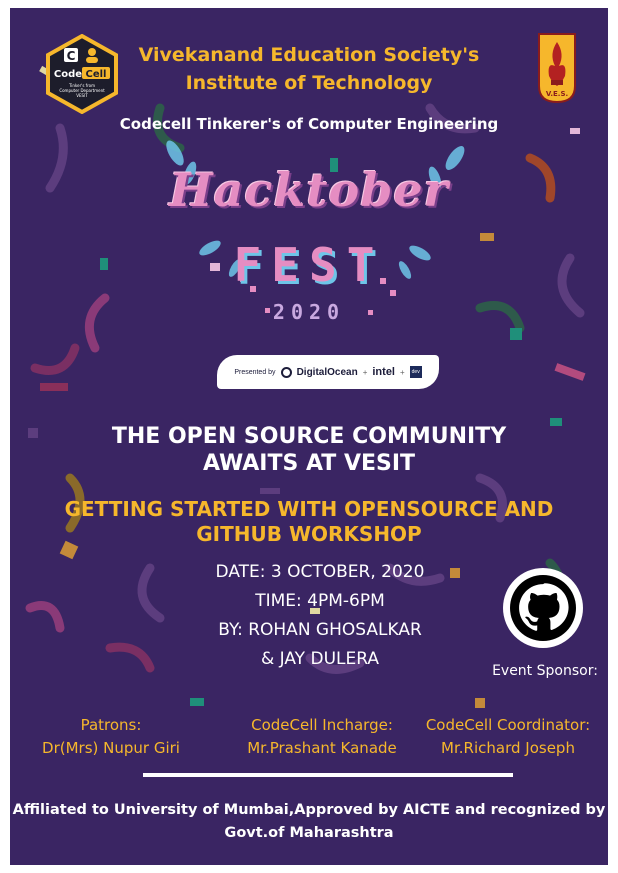  What do you see at coordinates (111, 725) in the screenshot?
I see `patrons-title: Patrons:` at bounding box center [111, 725].